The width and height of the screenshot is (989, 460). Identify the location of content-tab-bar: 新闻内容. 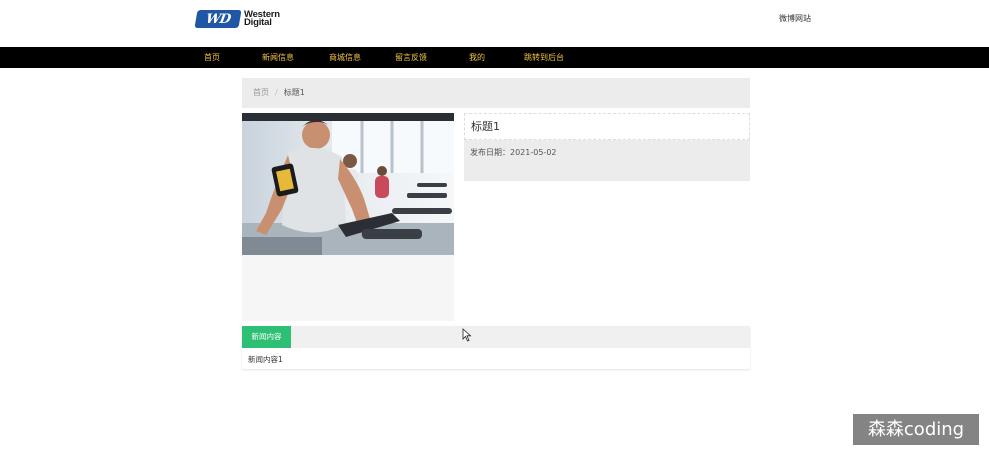
(496, 337).